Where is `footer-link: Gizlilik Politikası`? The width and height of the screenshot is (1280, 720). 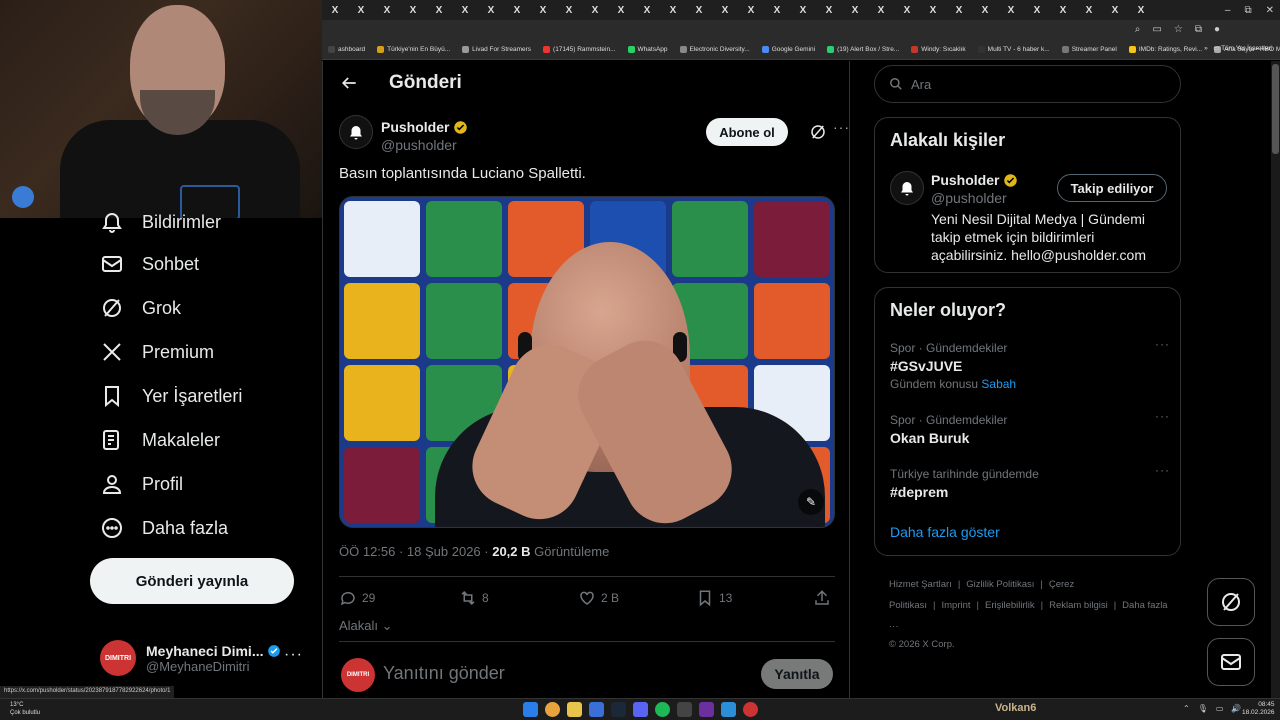 footer-link: Gizlilik Politikası is located at coordinates (1000, 584).